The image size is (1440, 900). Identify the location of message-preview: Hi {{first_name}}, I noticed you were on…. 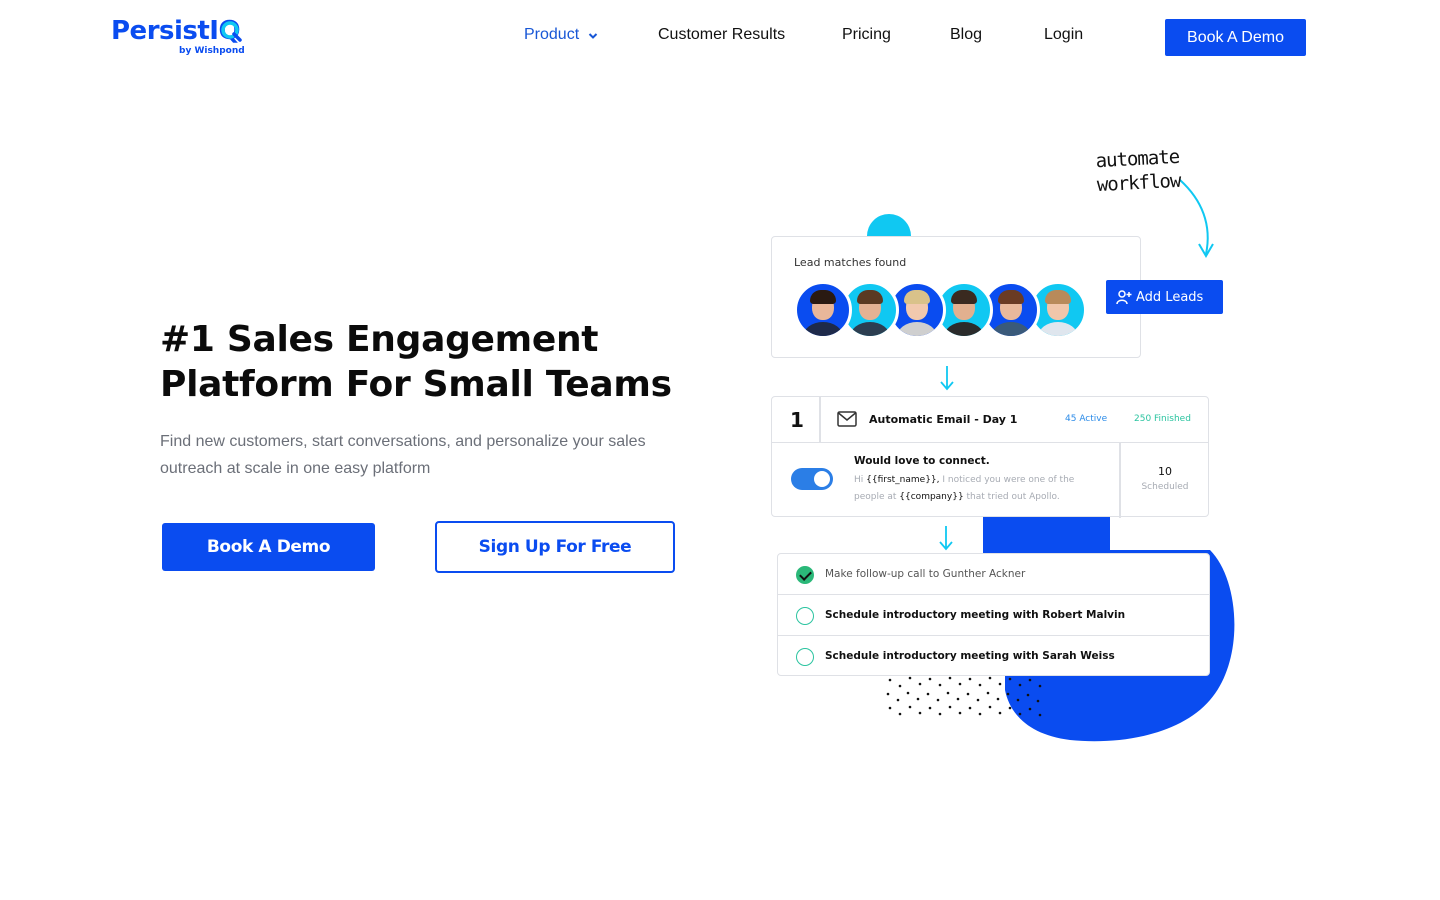
(979, 489).